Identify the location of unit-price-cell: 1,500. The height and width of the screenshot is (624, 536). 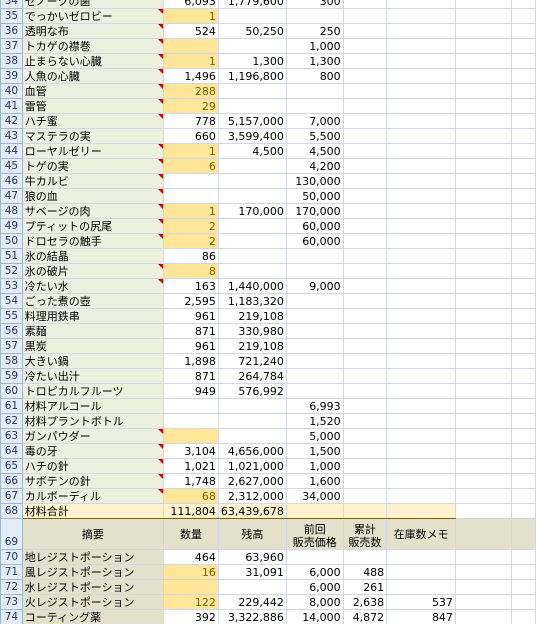
(314, 451).